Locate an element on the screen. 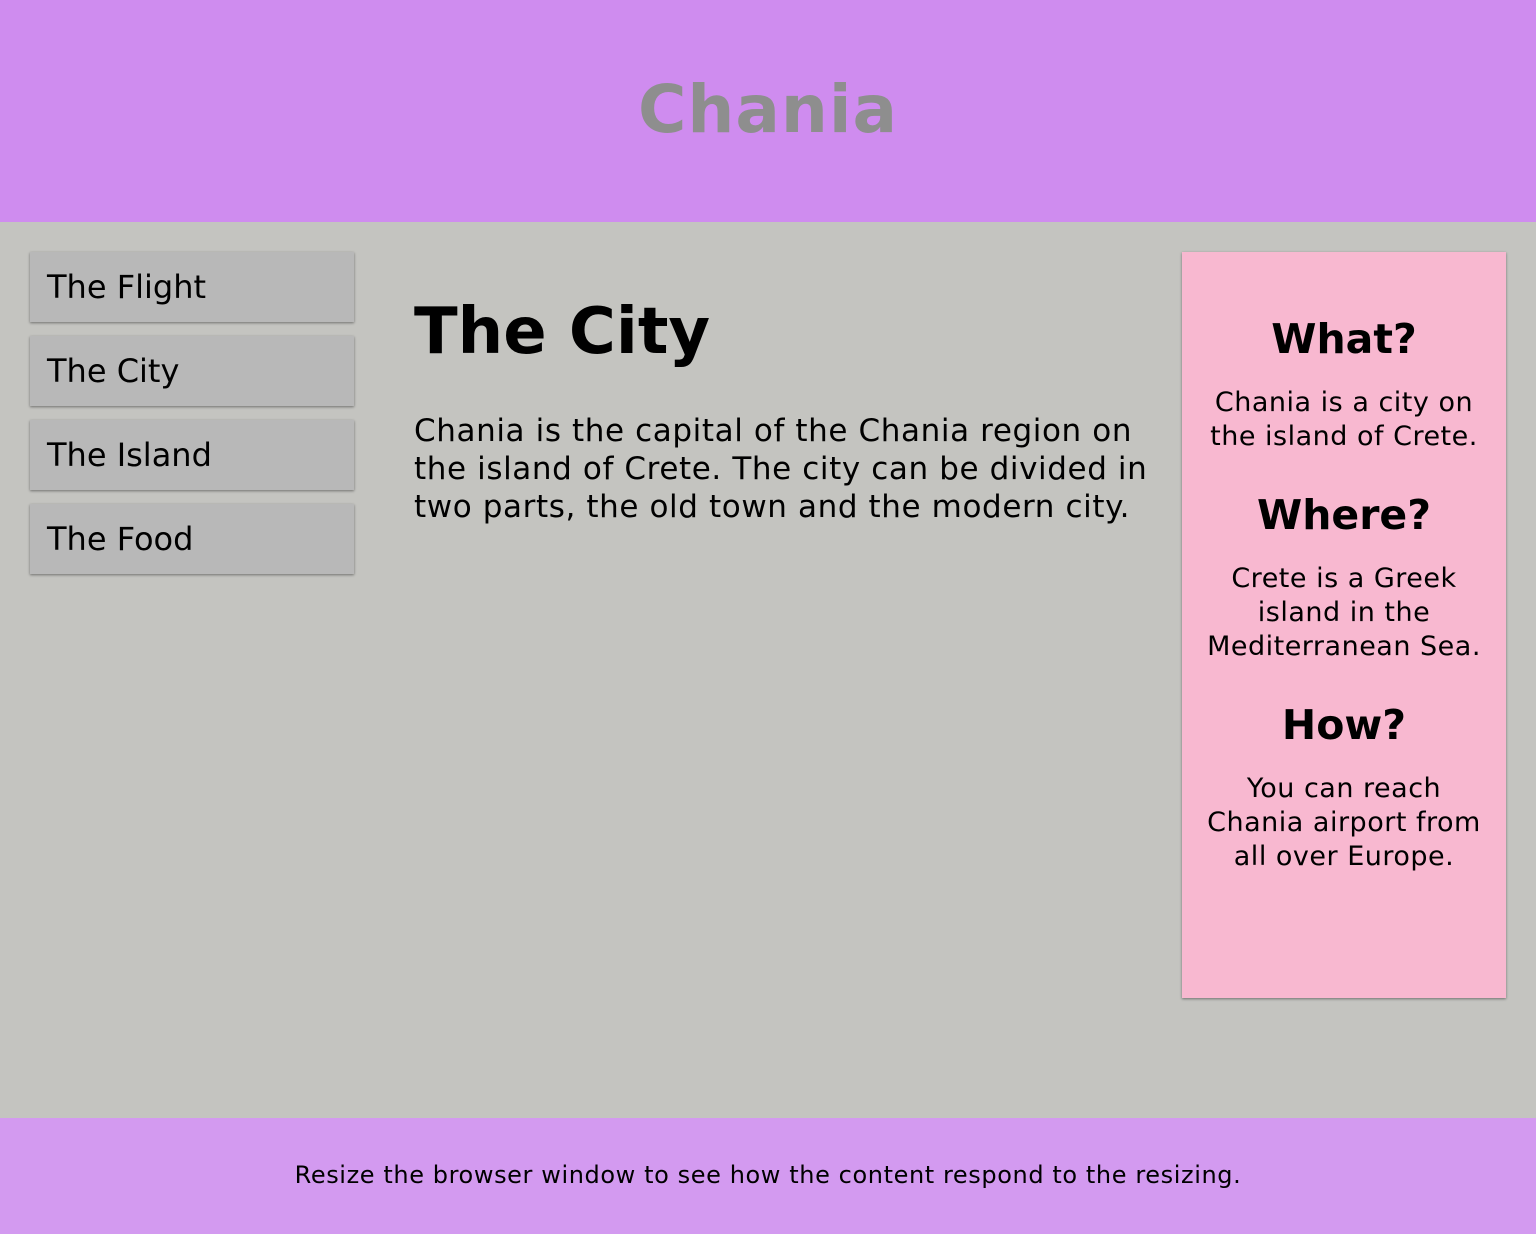 This screenshot has width=1536, height=1234. aside-heading-where: Where? is located at coordinates (1344, 515).